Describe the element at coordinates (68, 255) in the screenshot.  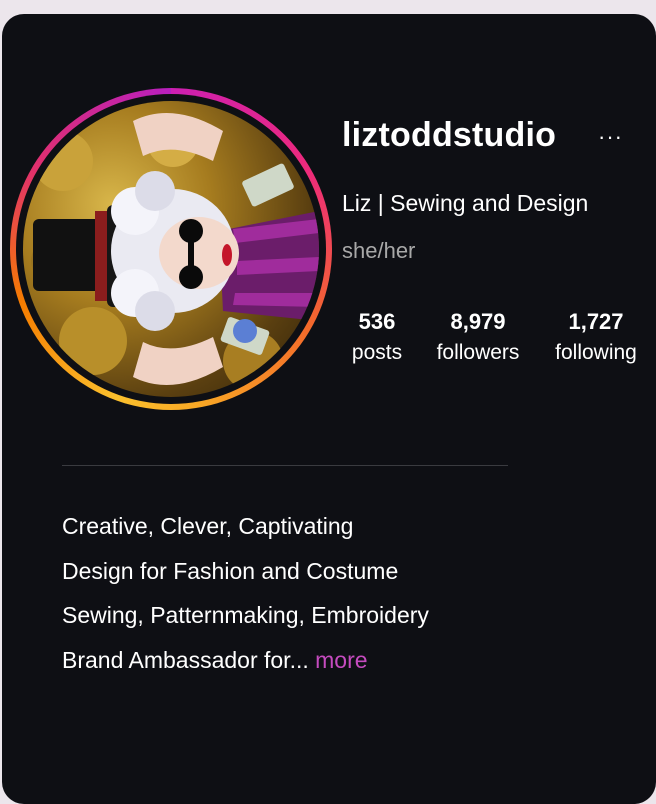
I see `top-hat` at that location.